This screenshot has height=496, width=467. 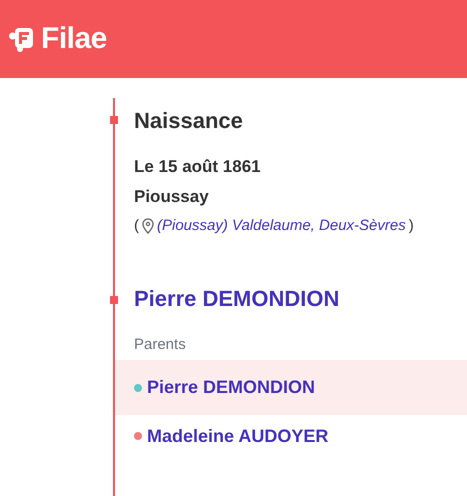 What do you see at coordinates (22, 39) in the screenshot?
I see `logo-icon` at bounding box center [22, 39].